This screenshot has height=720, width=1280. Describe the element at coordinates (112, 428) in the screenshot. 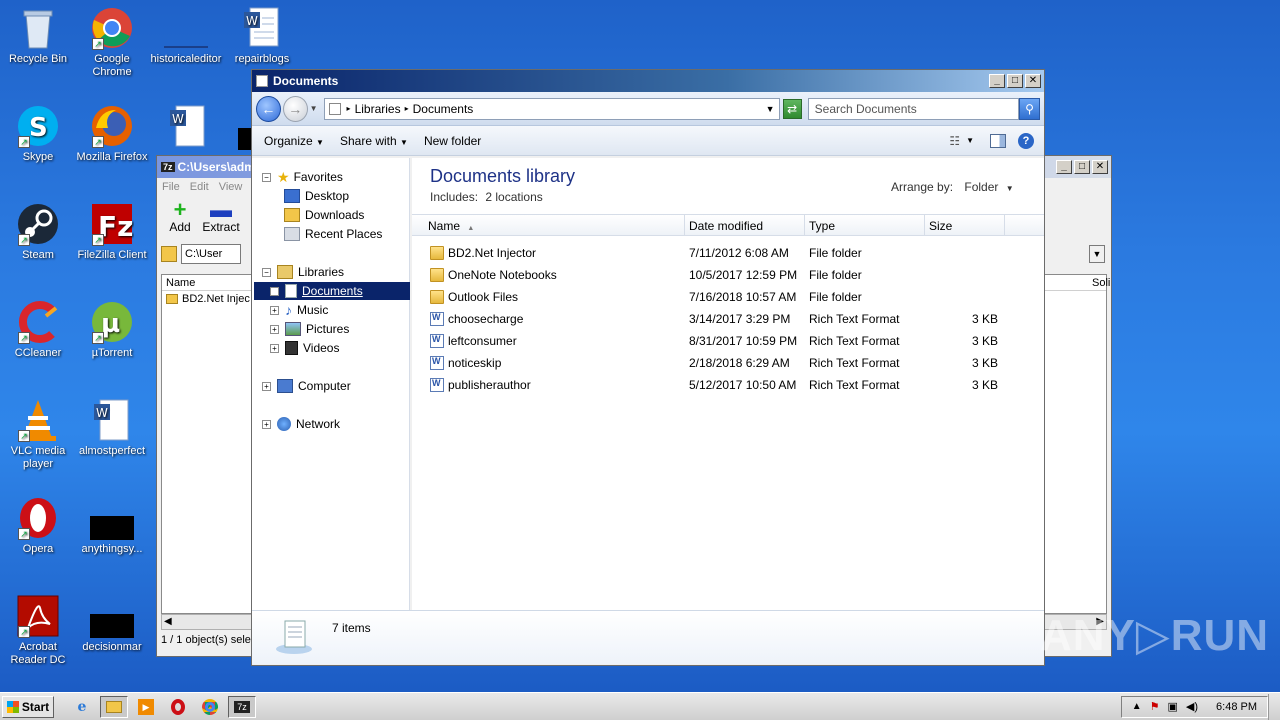

I see `almostperfect-icon: W almostperfect` at that location.